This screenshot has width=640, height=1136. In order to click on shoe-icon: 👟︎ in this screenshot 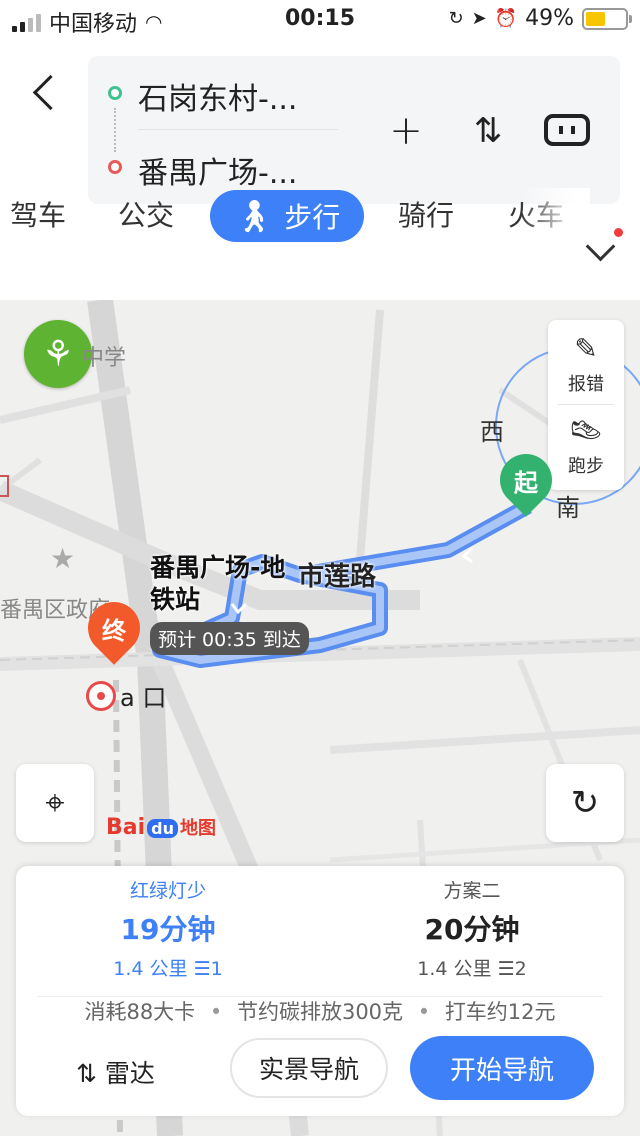, I will do `click(586, 430)`.